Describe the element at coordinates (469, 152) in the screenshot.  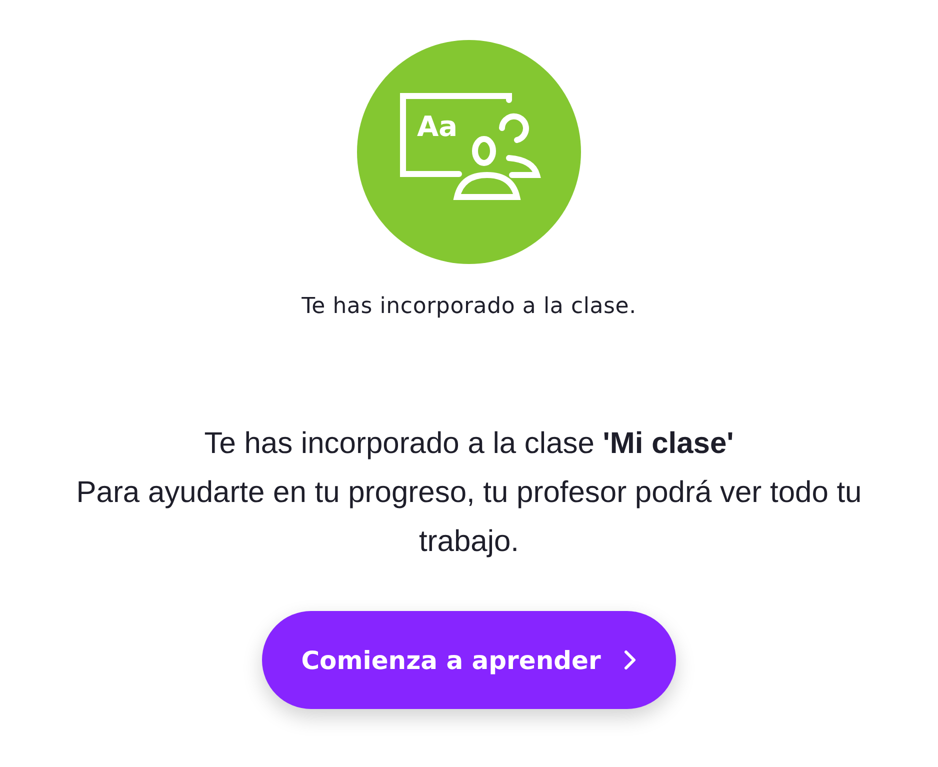
I see `classroom-badge-icon: Aa` at that location.